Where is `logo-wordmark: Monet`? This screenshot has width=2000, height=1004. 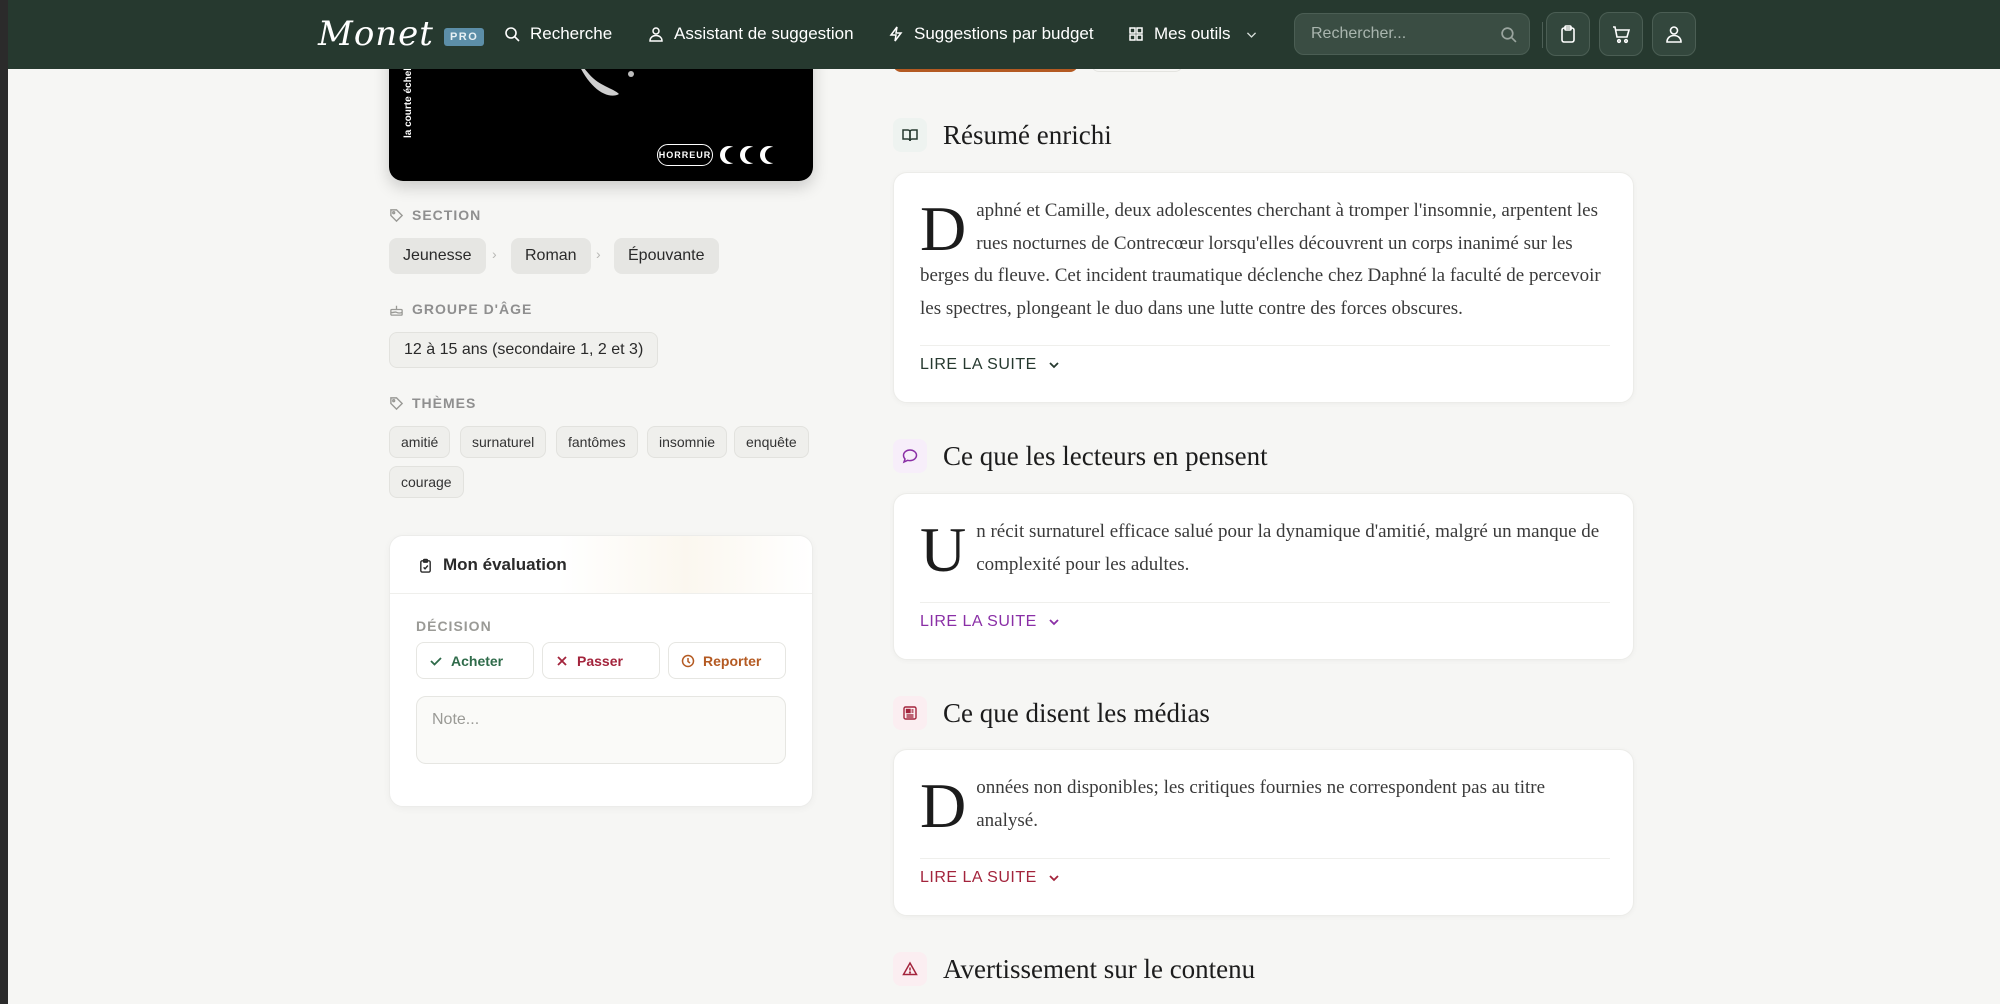
logo-wordmark: Monet is located at coordinates (376, 34).